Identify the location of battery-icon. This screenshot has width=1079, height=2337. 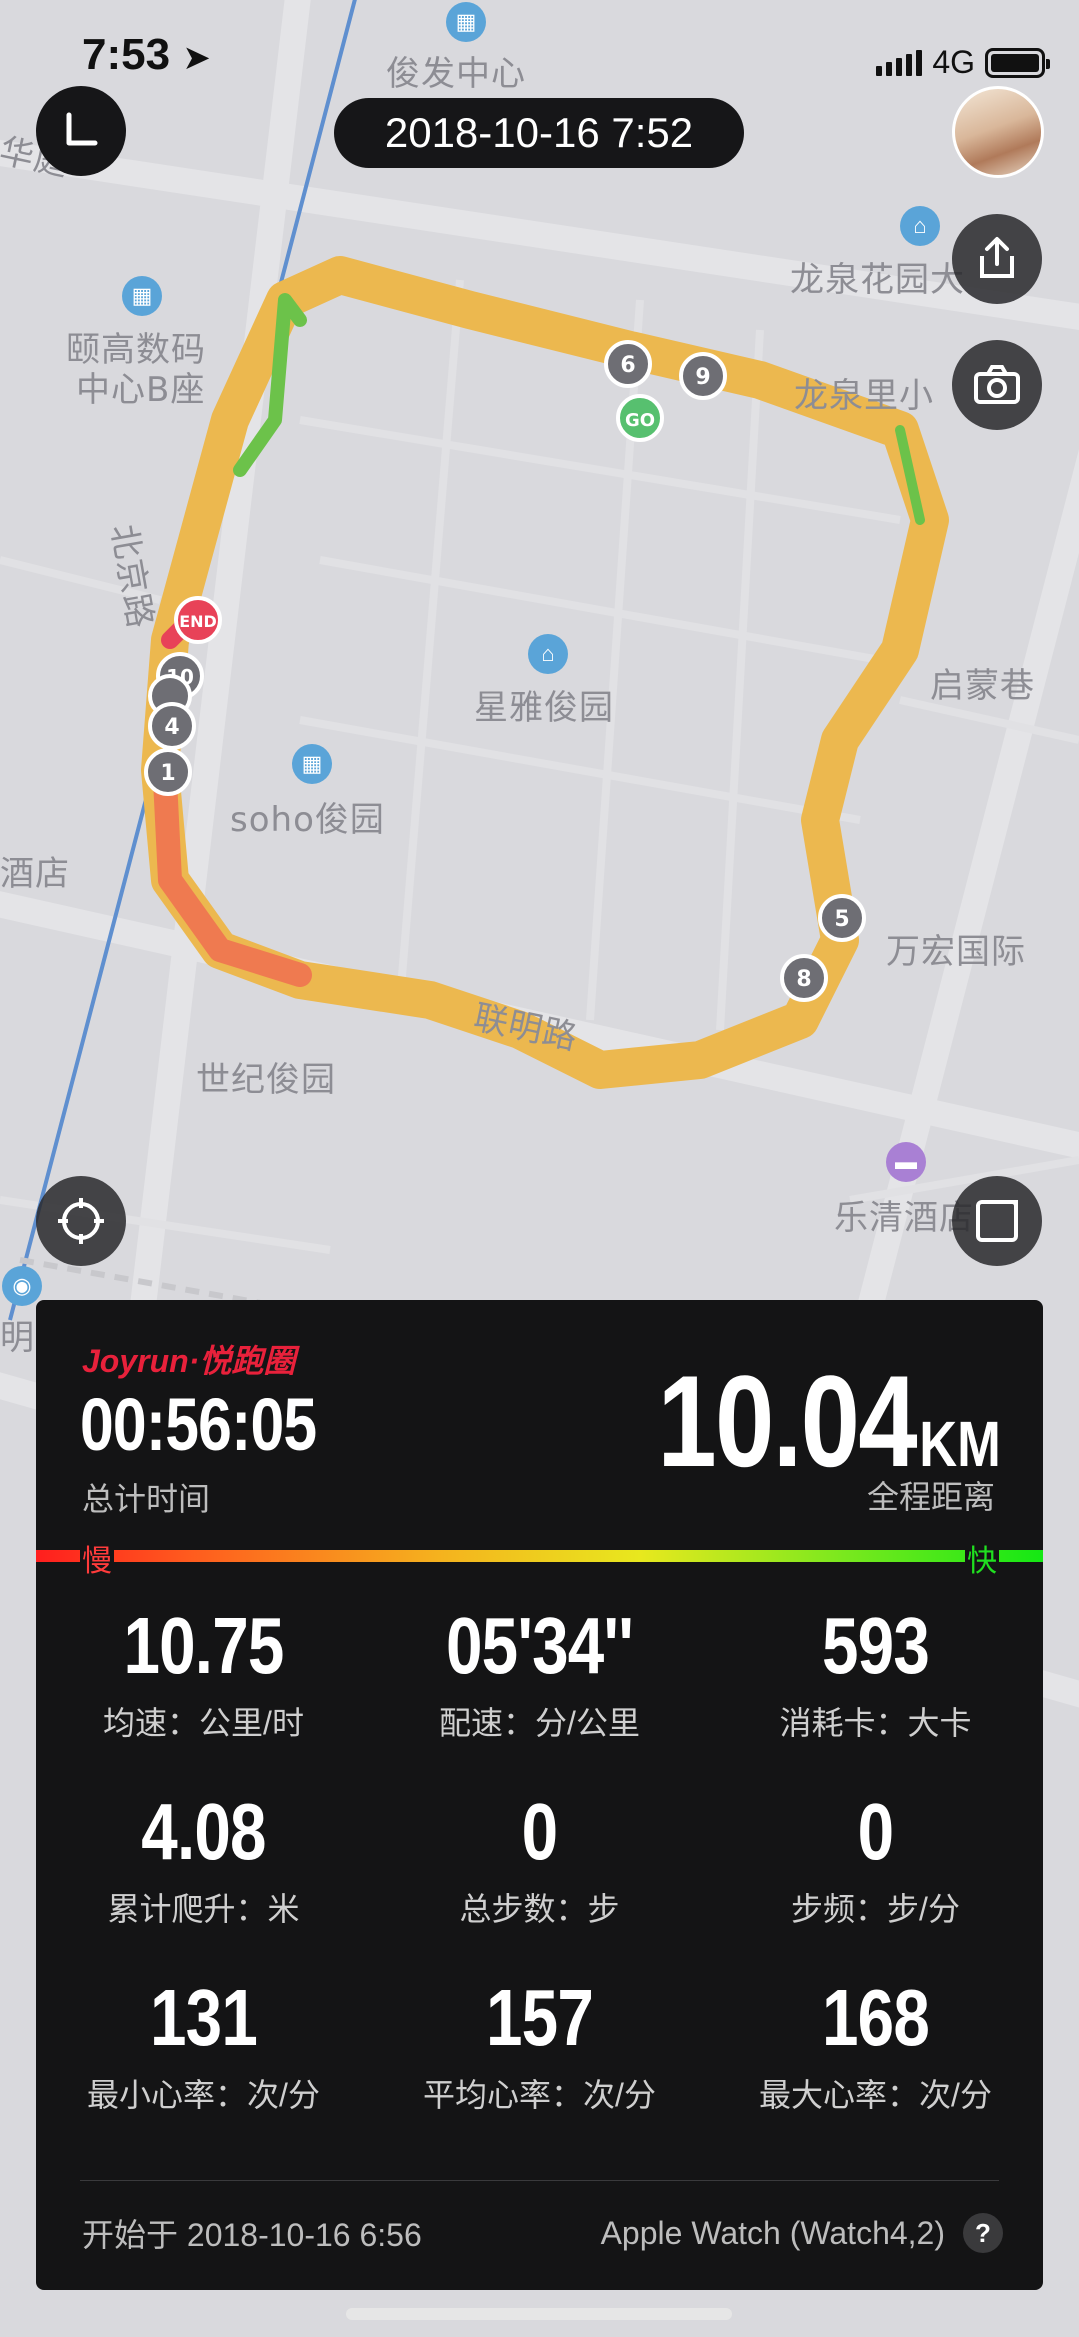
(1017, 62).